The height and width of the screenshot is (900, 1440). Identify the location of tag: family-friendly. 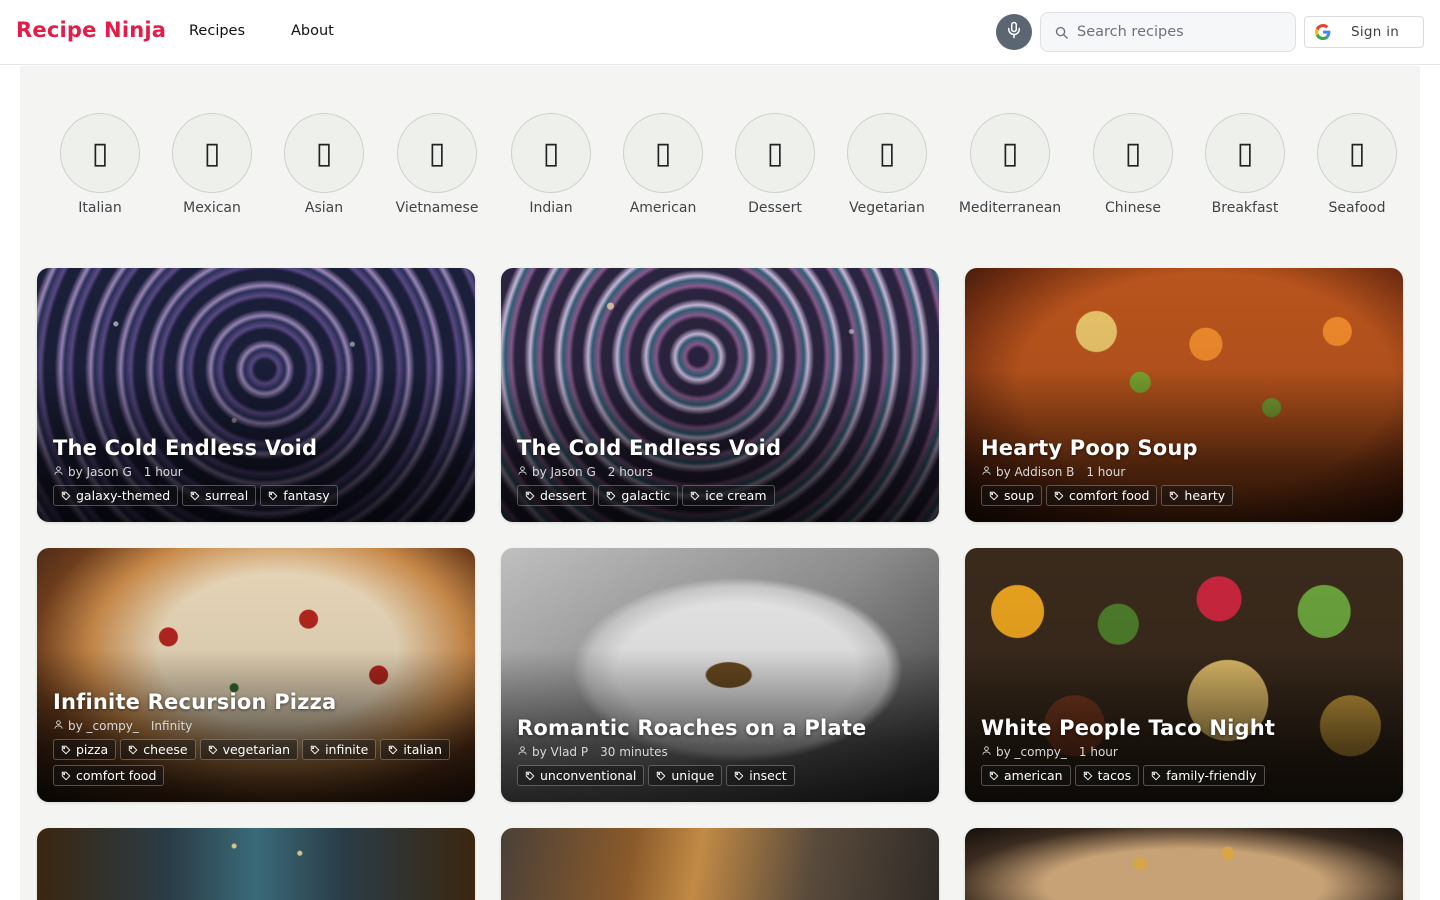
(1204, 775).